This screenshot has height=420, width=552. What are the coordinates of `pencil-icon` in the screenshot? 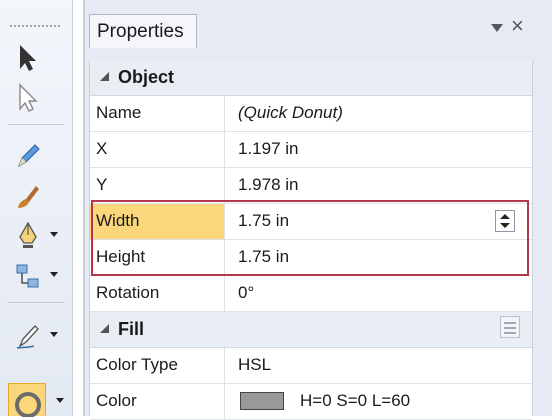 It's located at (29, 156).